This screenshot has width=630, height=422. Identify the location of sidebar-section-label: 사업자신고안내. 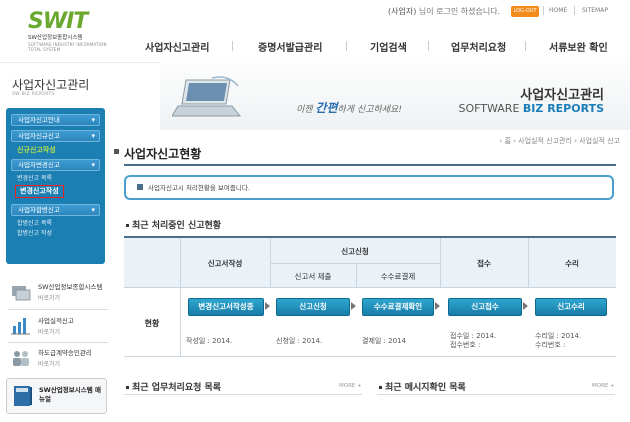
(39, 120).